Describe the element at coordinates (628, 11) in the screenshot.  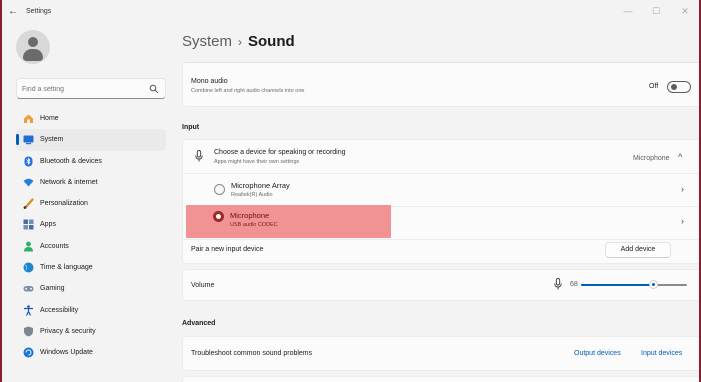
I see `minimize-icon: —` at that location.